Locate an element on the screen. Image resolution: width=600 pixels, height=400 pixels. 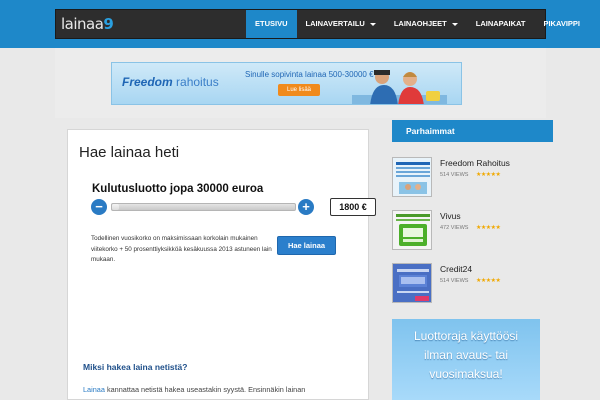
views-count: 472 VIEWS is located at coordinates (454, 228).